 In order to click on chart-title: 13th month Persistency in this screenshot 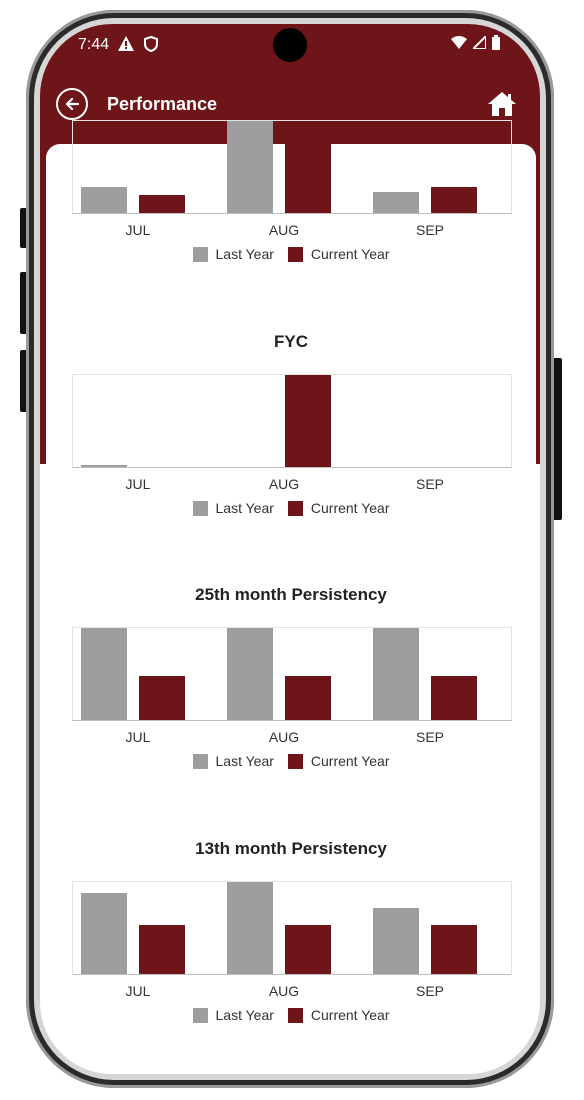, I will do `click(291, 848)`.